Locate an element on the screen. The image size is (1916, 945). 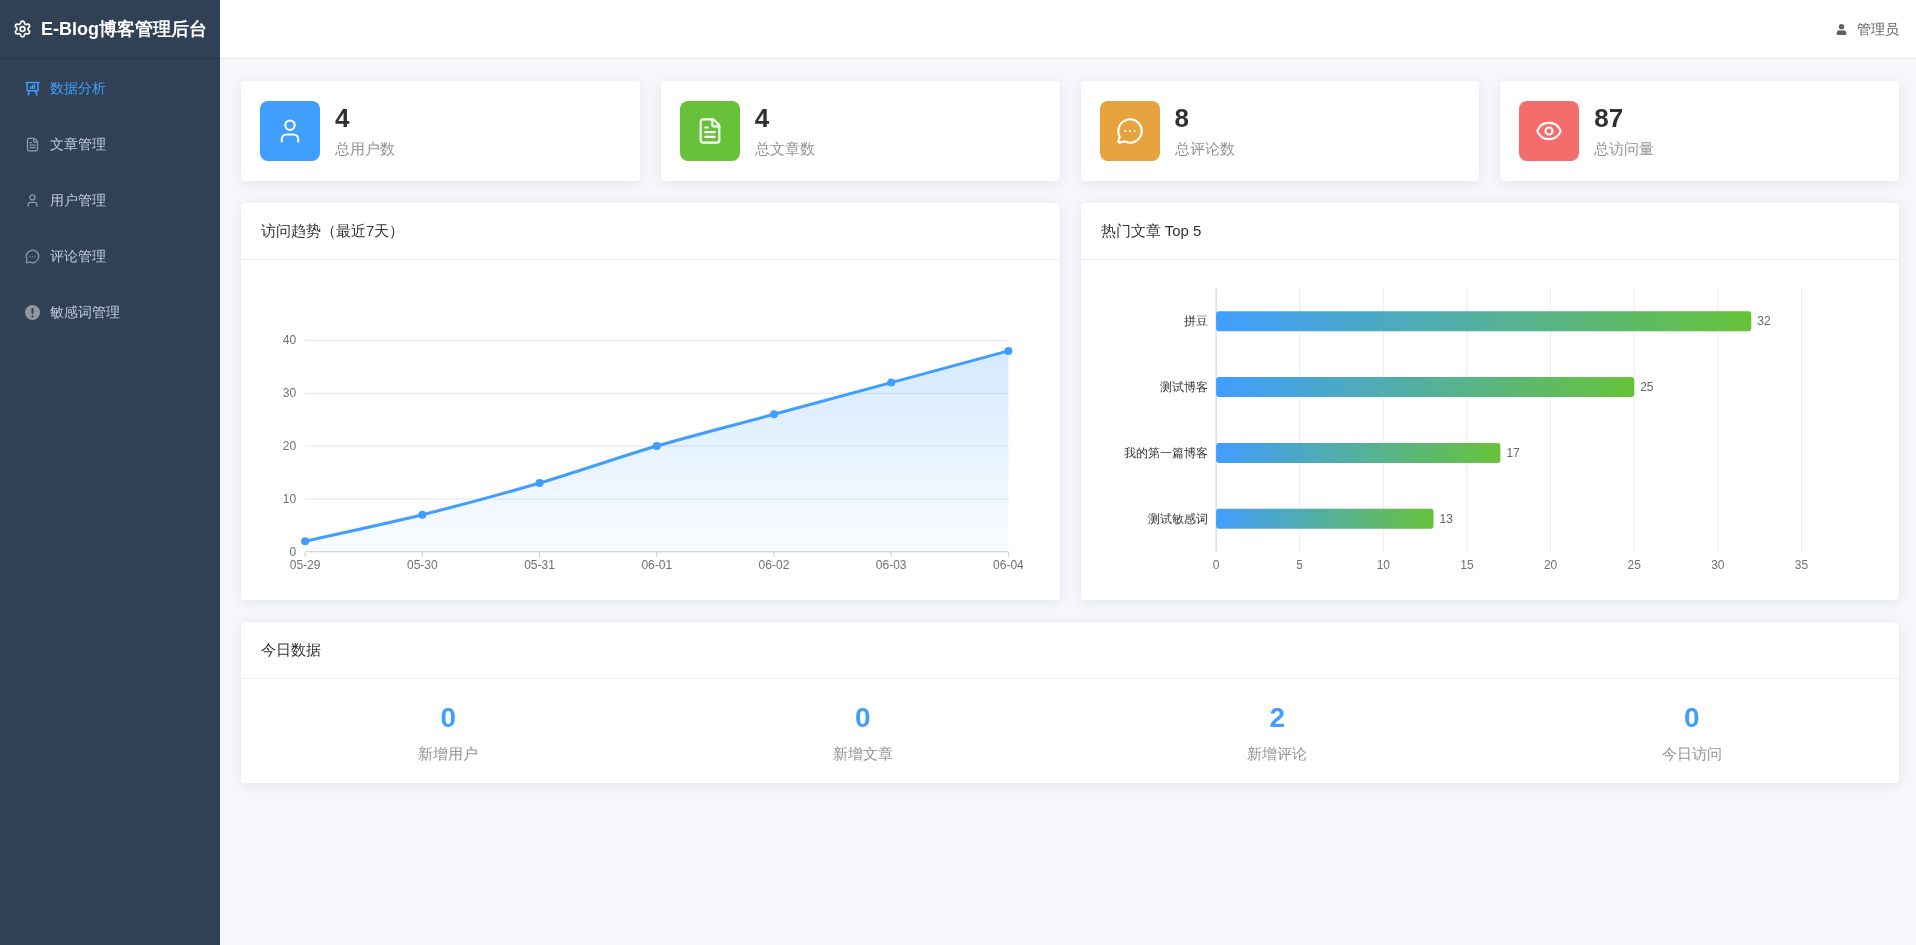
category-label: 拼豆 is located at coordinates (1195, 321).